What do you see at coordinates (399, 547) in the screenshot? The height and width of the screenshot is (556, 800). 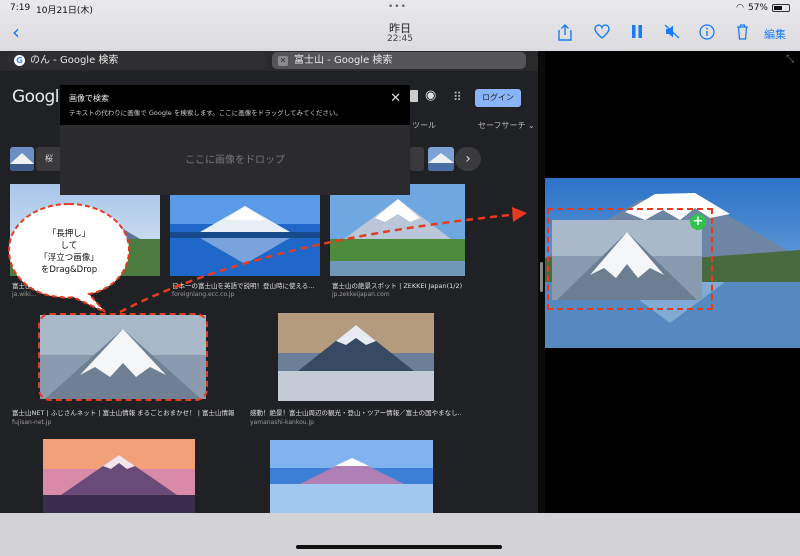 I see `home-indicator` at bounding box center [399, 547].